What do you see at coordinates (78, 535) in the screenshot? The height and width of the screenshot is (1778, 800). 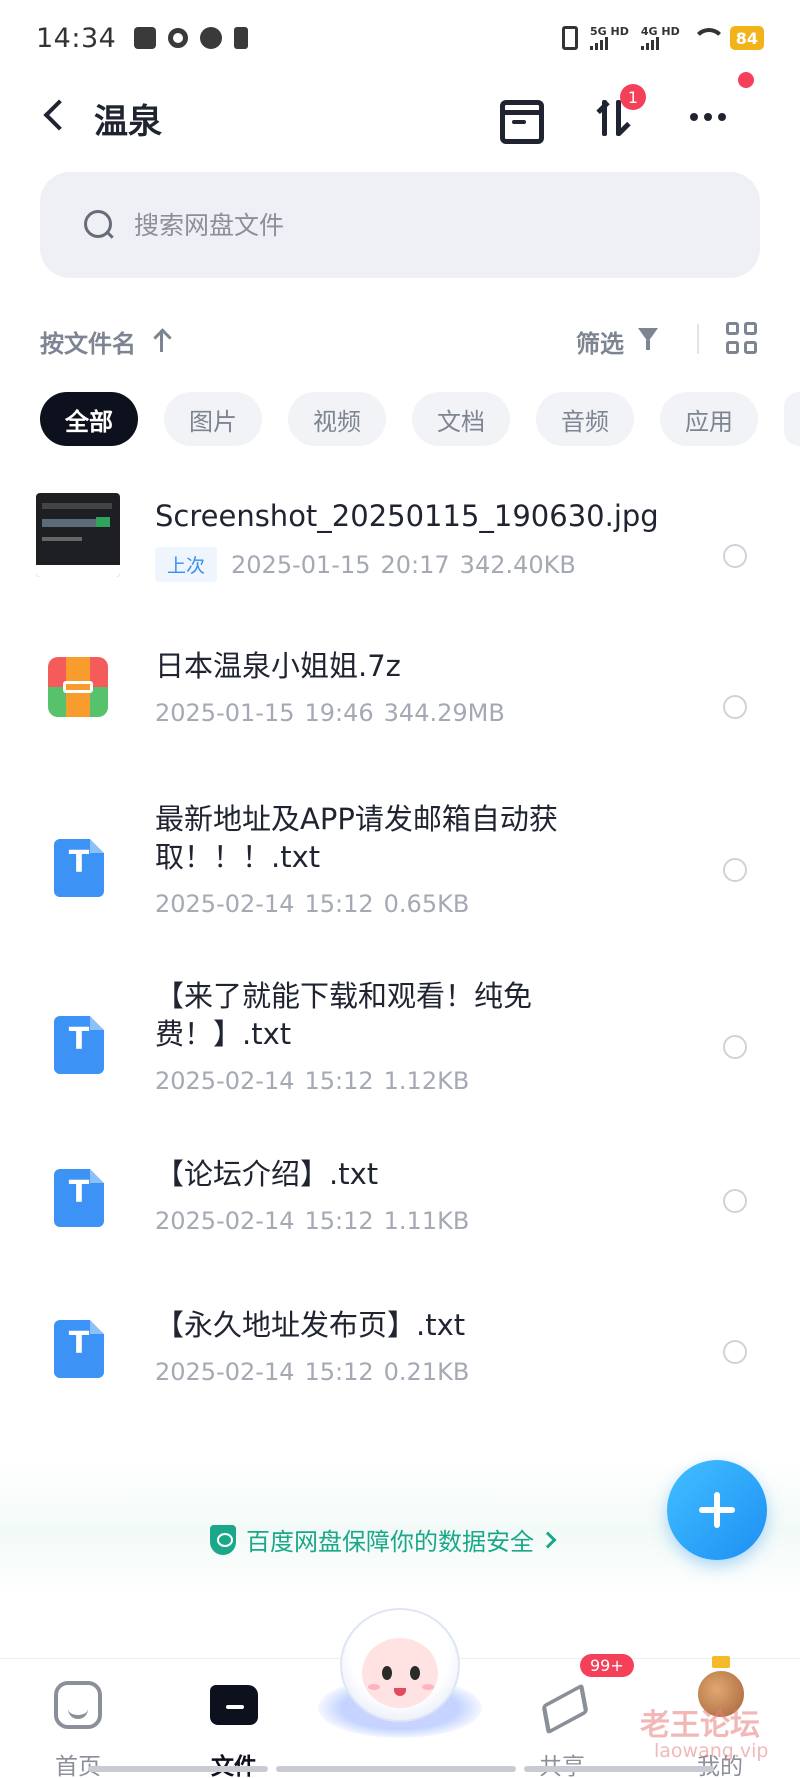 I see `image-thumbnail` at bounding box center [78, 535].